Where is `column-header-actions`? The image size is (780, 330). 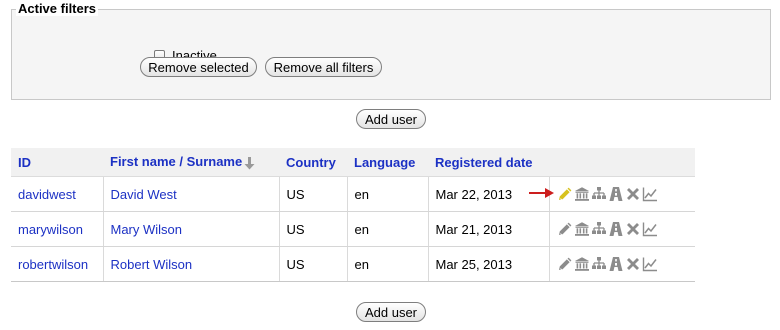 column-header-actions is located at coordinates (622, 162).